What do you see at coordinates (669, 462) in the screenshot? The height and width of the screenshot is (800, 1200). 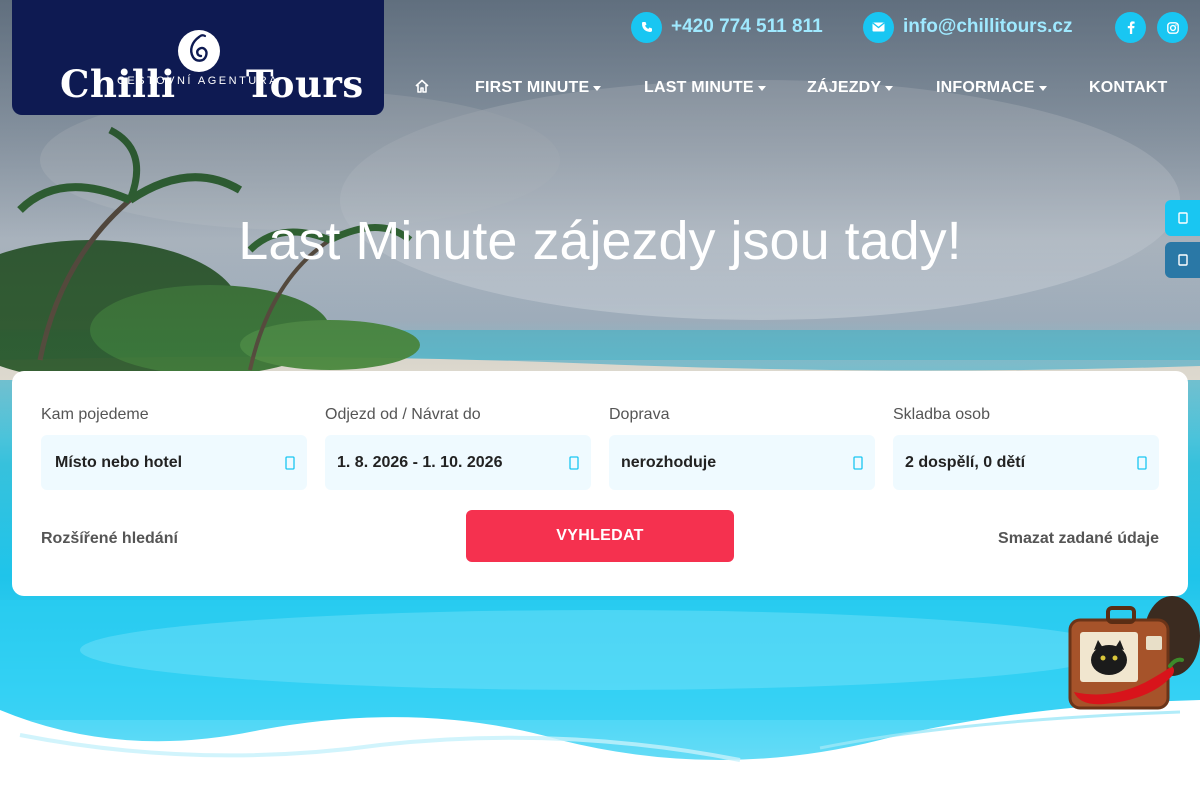 I see `transport-value: nerozhoduje` at bounding box center [669, 462].